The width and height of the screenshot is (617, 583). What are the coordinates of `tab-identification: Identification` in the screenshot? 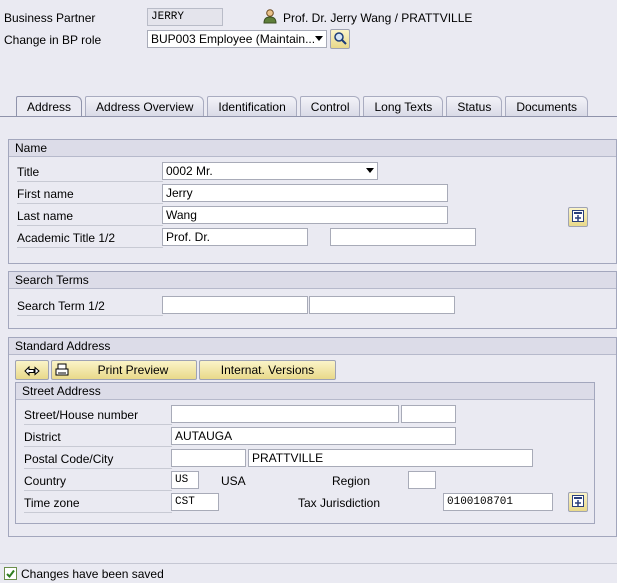 It's located at (252, 106).